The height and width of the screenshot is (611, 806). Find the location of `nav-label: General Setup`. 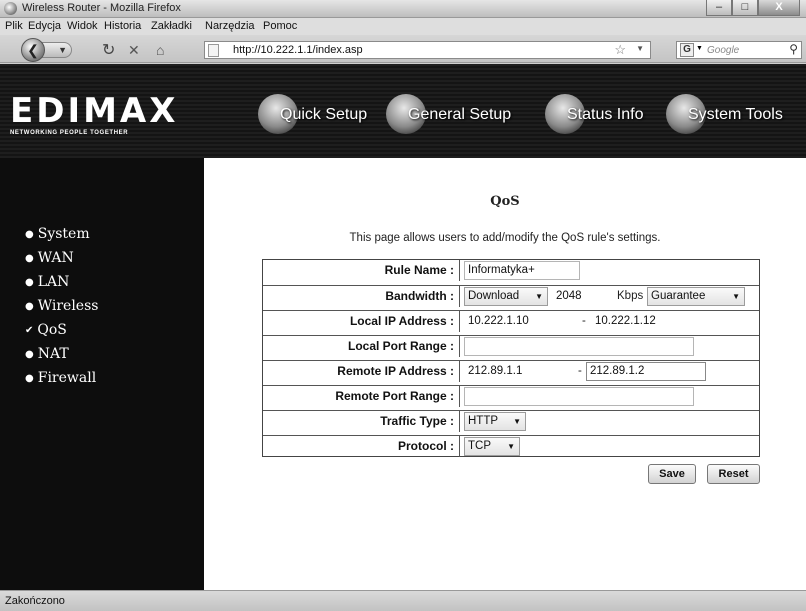

nav-label: General Setup is located at coordinates (460, 114).